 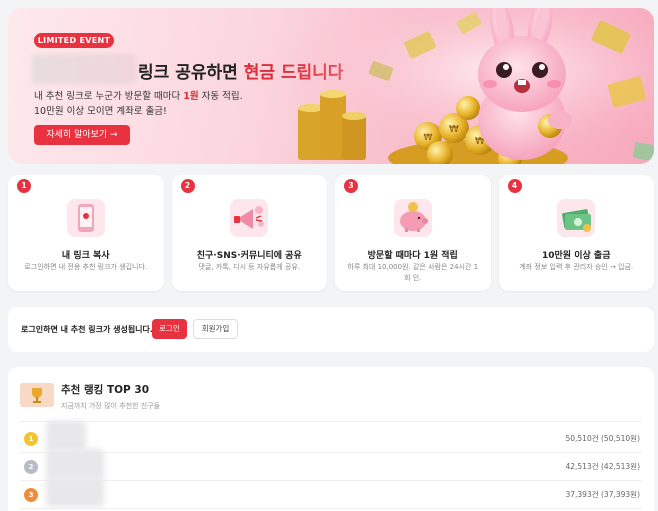 What do you see at coordinates (191, 73) in the screenshot?
I see `banner-title-prefix: 링크 공유하면` at bounding box center [191, 73].